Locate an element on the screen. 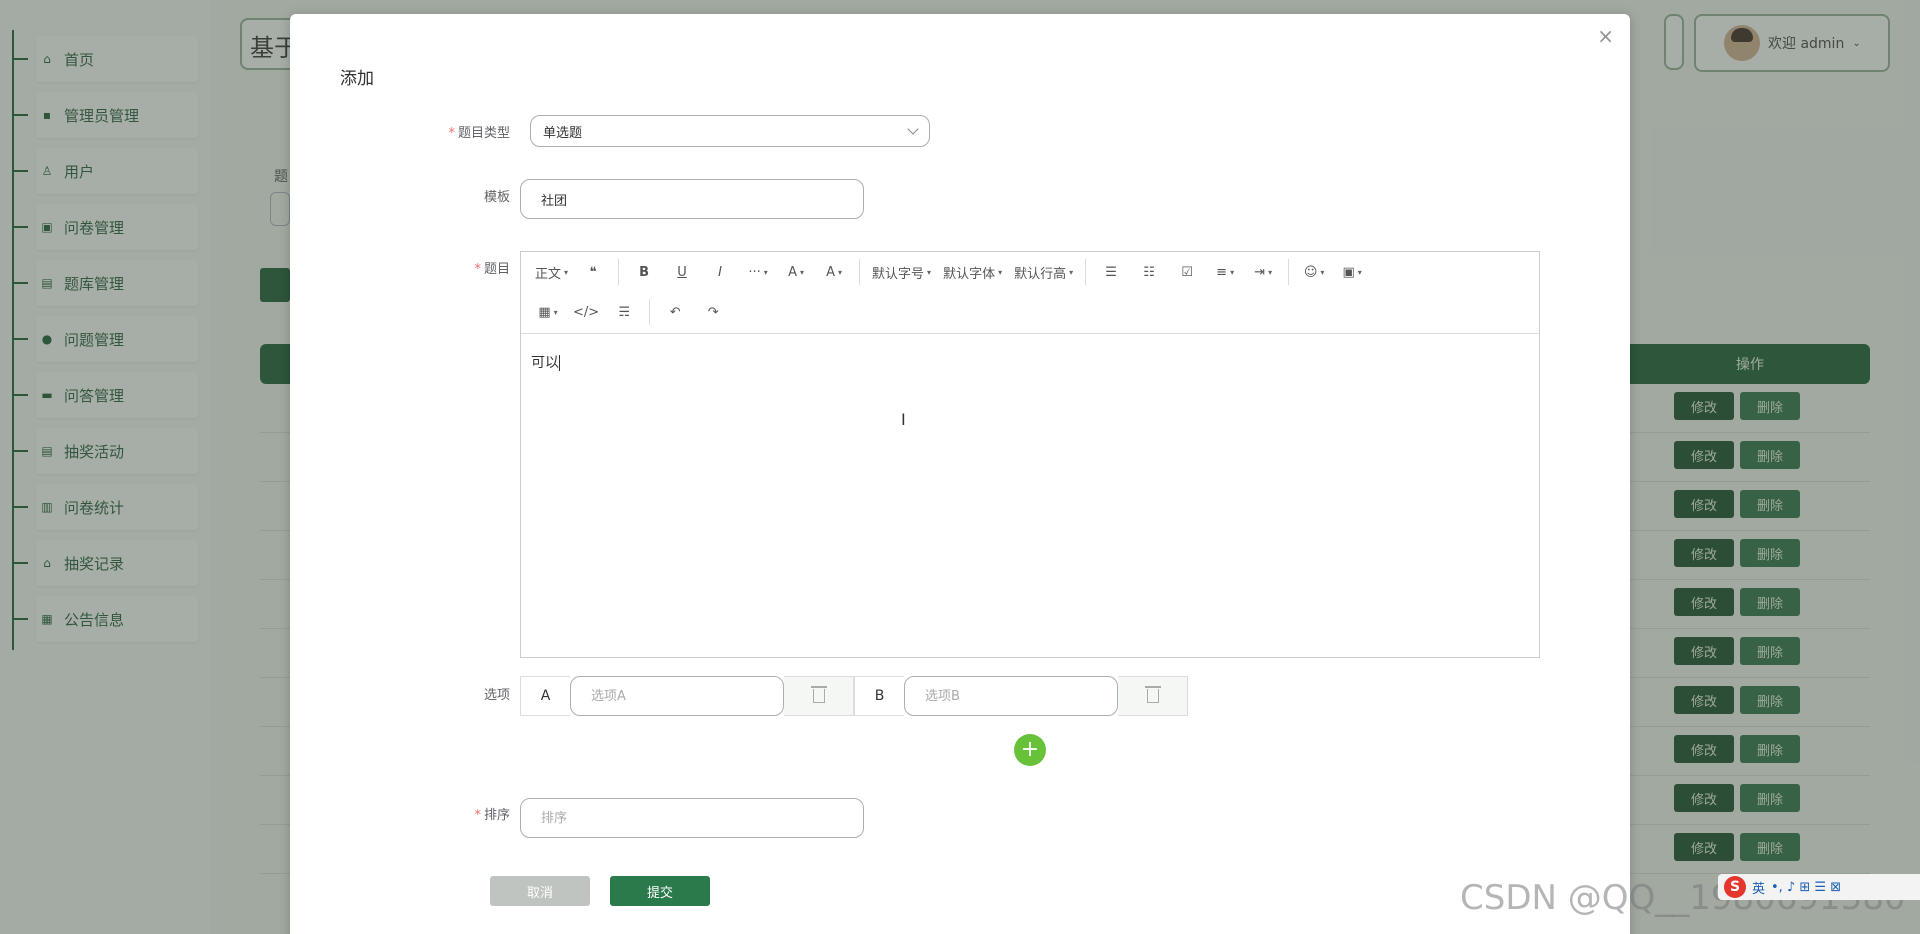  numbered-list-icon: ☷ is located at coordinates (1149, 272).